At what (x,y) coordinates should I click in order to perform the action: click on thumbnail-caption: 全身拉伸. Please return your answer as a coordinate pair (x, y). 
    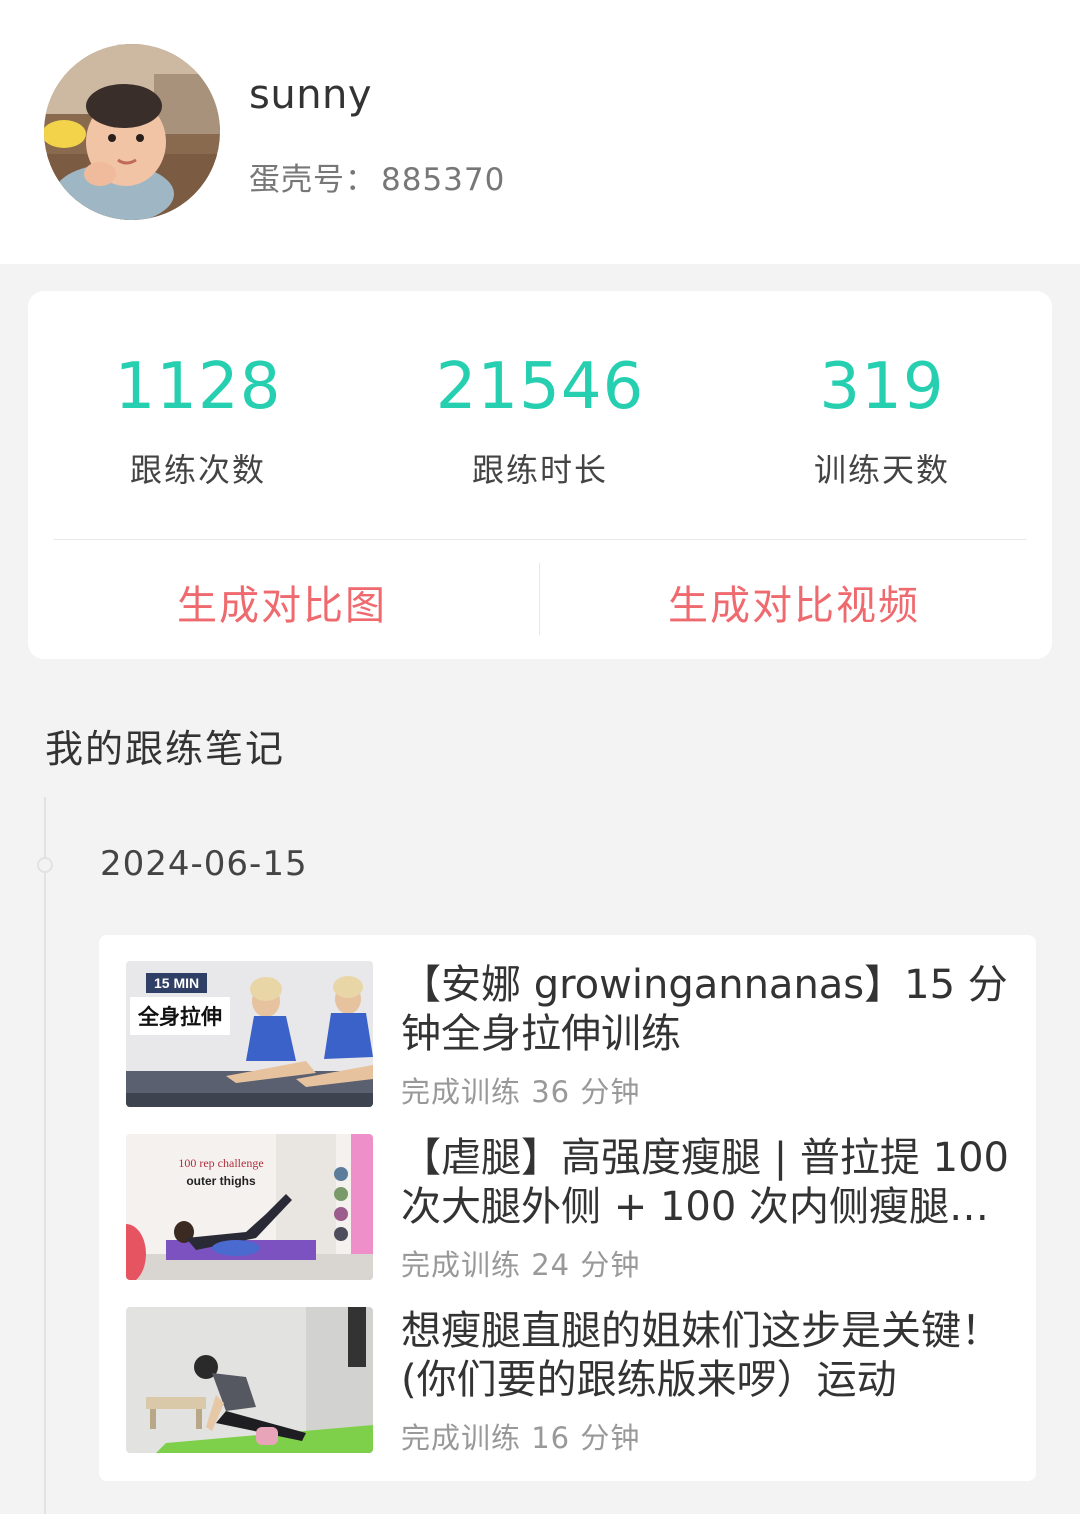
    Looking at the image, I should click on (180, 1016).